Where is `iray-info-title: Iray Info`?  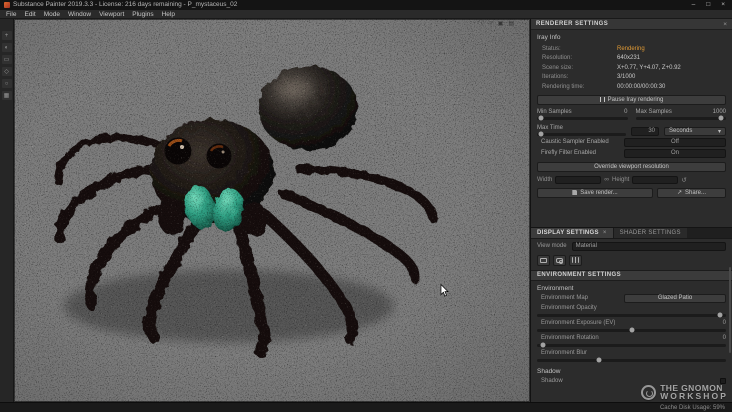
iray-info-title: Iray Info is located at coordinates (549, 37).